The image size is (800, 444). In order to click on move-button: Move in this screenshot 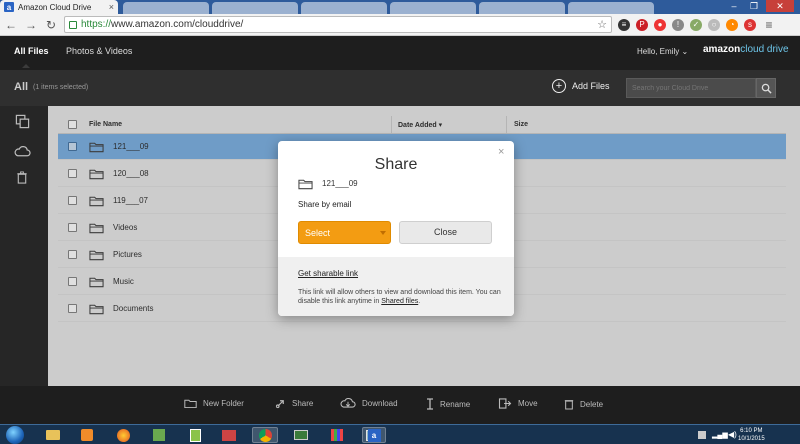, I will do `click(518, 403)`.